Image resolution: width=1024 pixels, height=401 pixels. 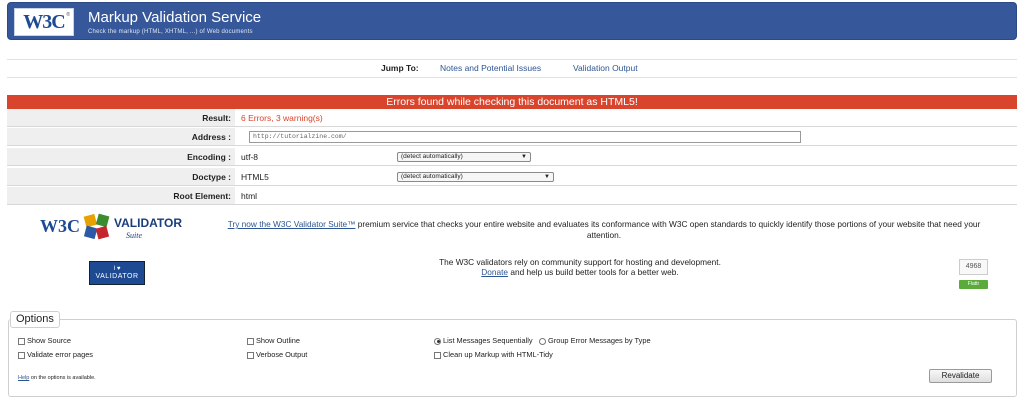 What do you see at coordinates (175, 17) in the screenshot?
I see `page-title: Markup Validation Service` at bounding box center [175, 17].